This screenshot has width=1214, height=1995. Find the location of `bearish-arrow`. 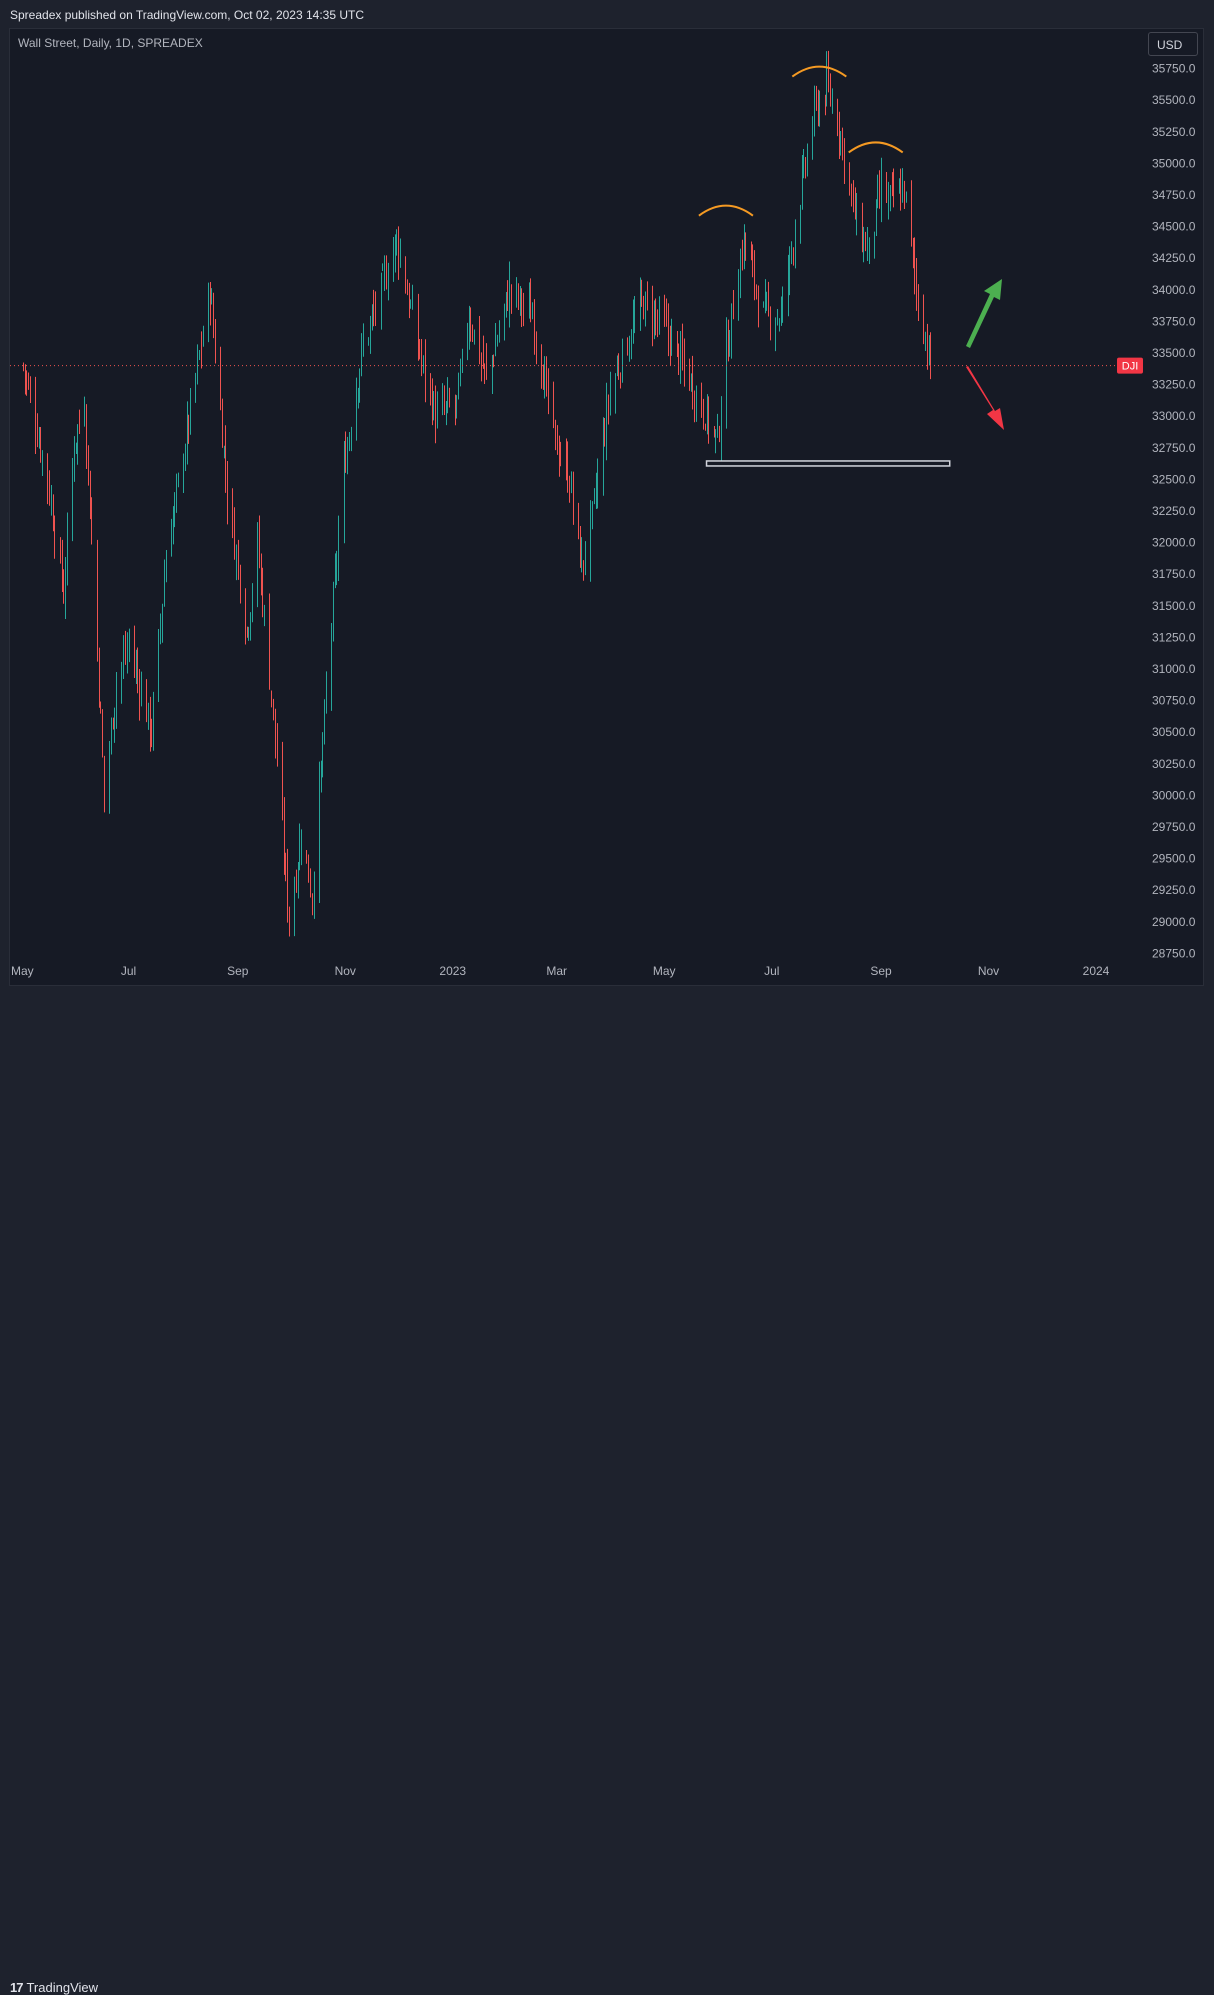

bearish-arrow is located at coordinates (985, 398).